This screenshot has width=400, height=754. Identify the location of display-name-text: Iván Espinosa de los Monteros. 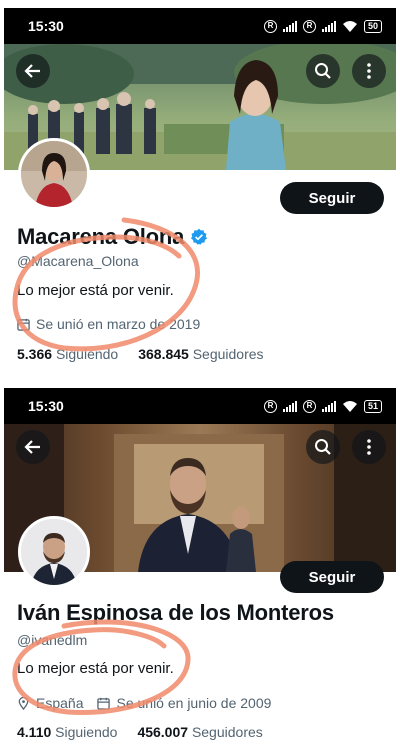
(175, 612).